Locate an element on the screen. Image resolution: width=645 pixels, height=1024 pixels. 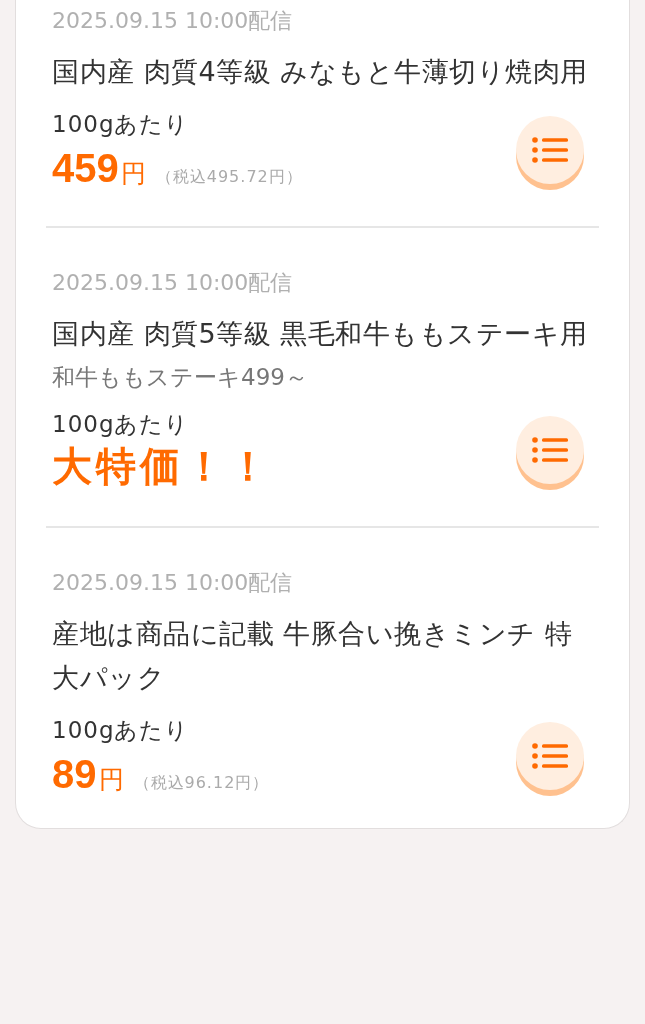
price-amount: 459 is located at coordinates (85, 168).